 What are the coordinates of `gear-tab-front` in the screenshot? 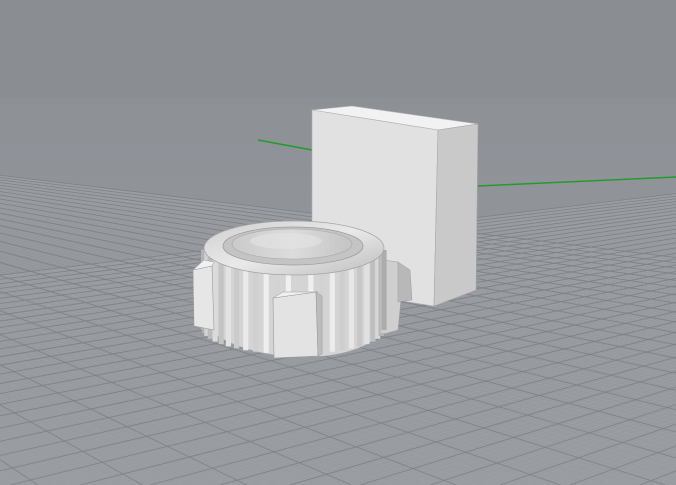 It's located at (295, 325).